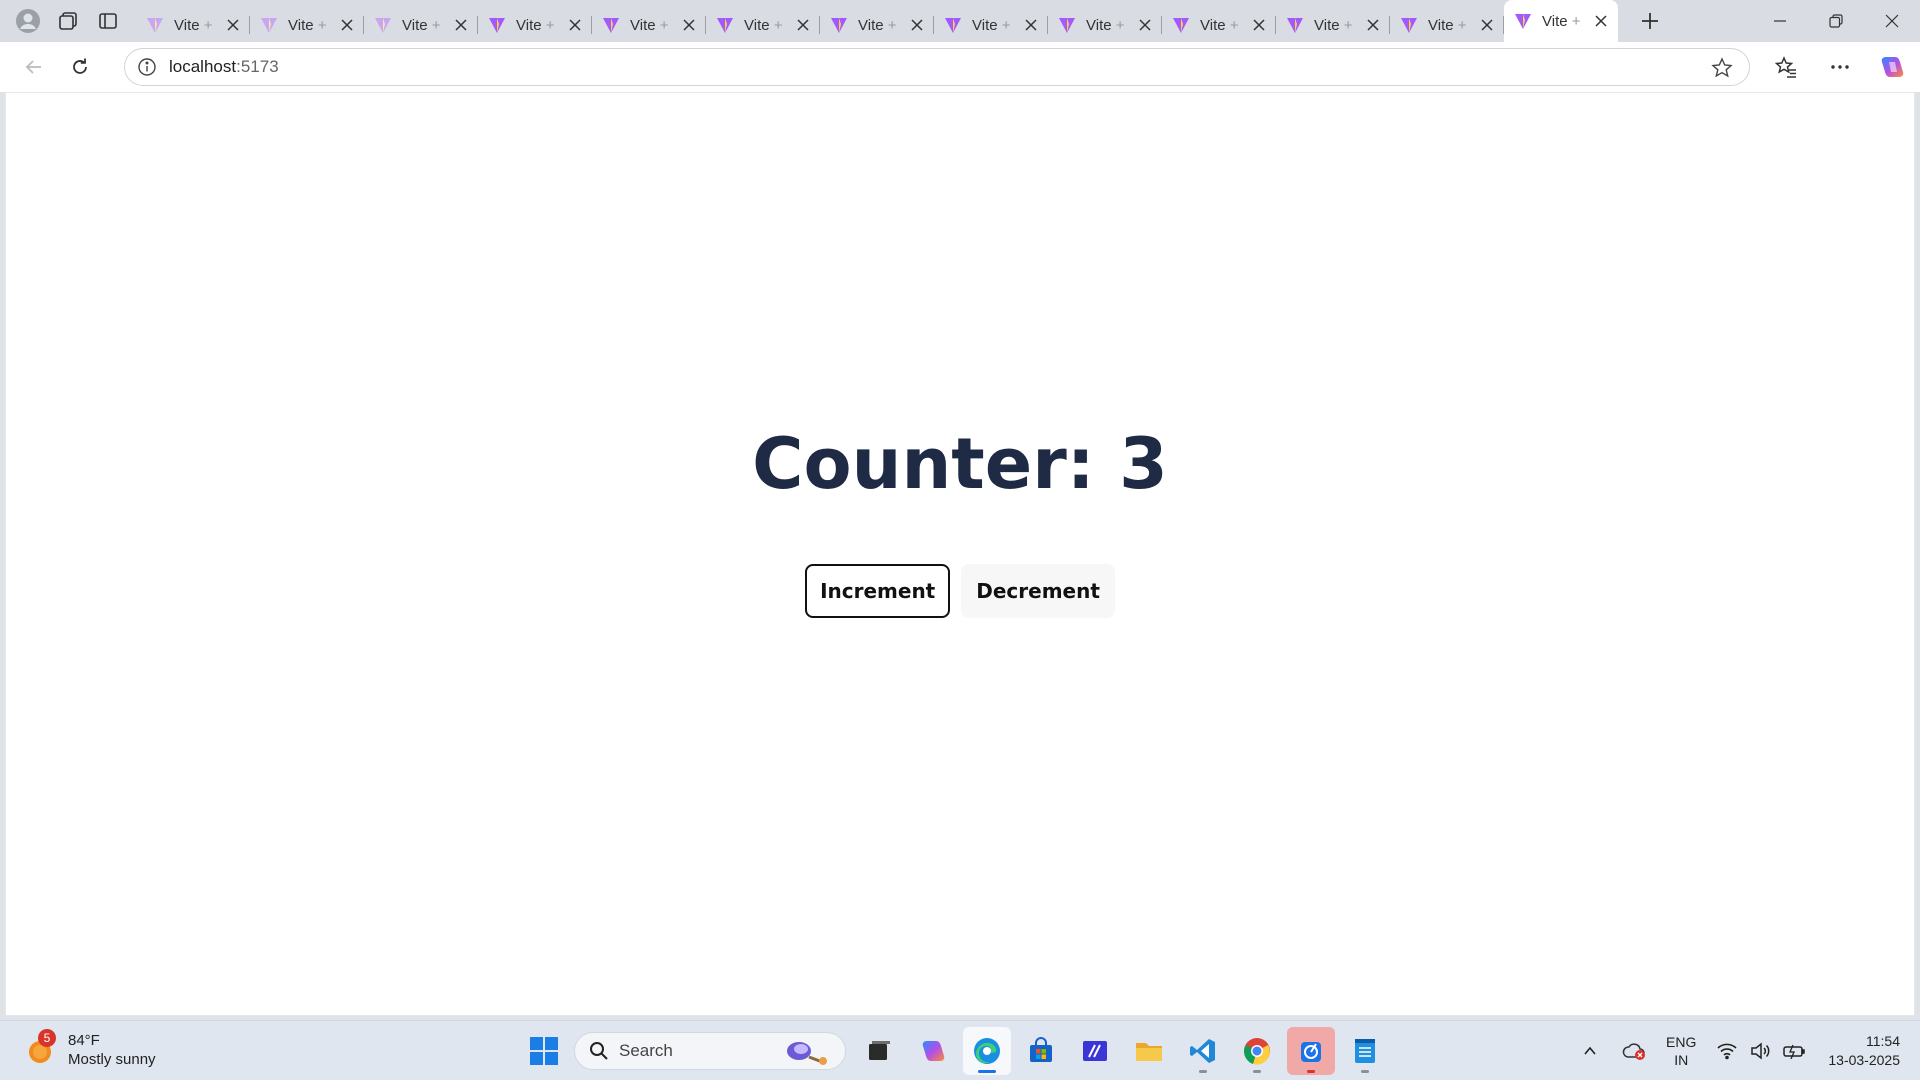  Describe the element at coordinates (1365, 1051) in the screenshot. I see `notepad-icon` at that location.